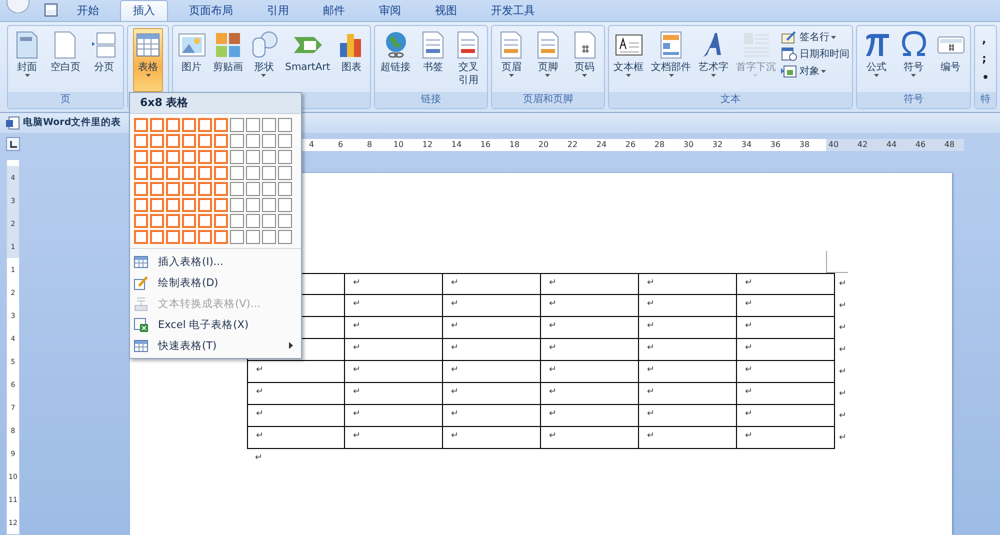 Image resolution: width=1000 pixels, height=535 pixels. I want to click on ribbon-button: 文本框, so click(629, 60).